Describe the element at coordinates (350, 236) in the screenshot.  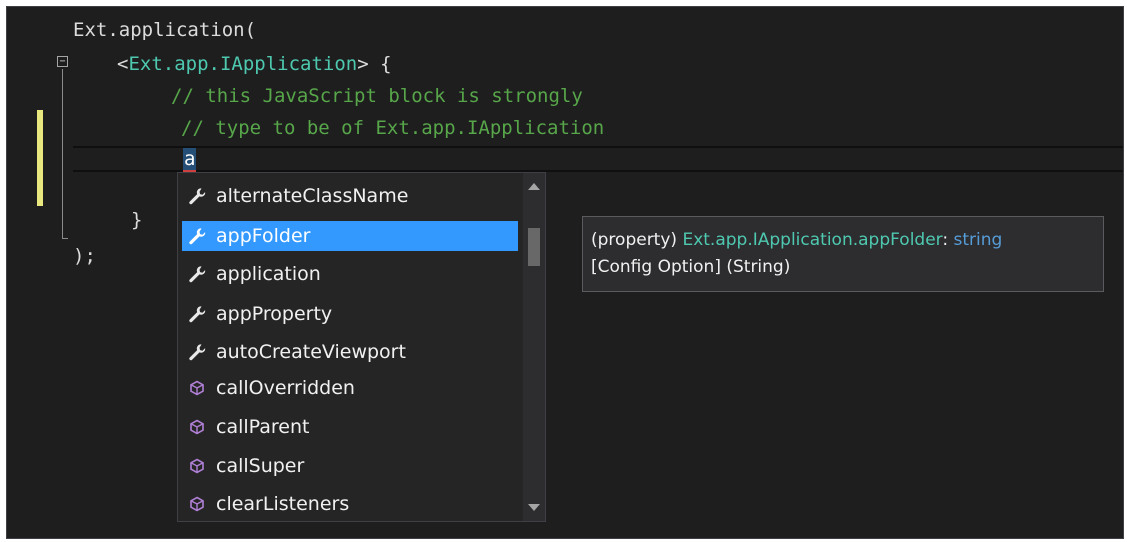
I see `completion-item-appFolder: appFolder` at that location.